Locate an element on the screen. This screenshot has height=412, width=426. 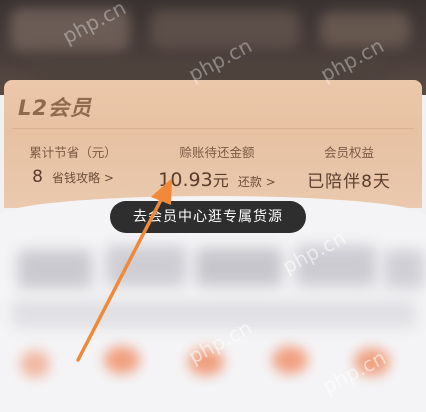
savings-label: 累计节省（元） is located at coordinates (73, 152).